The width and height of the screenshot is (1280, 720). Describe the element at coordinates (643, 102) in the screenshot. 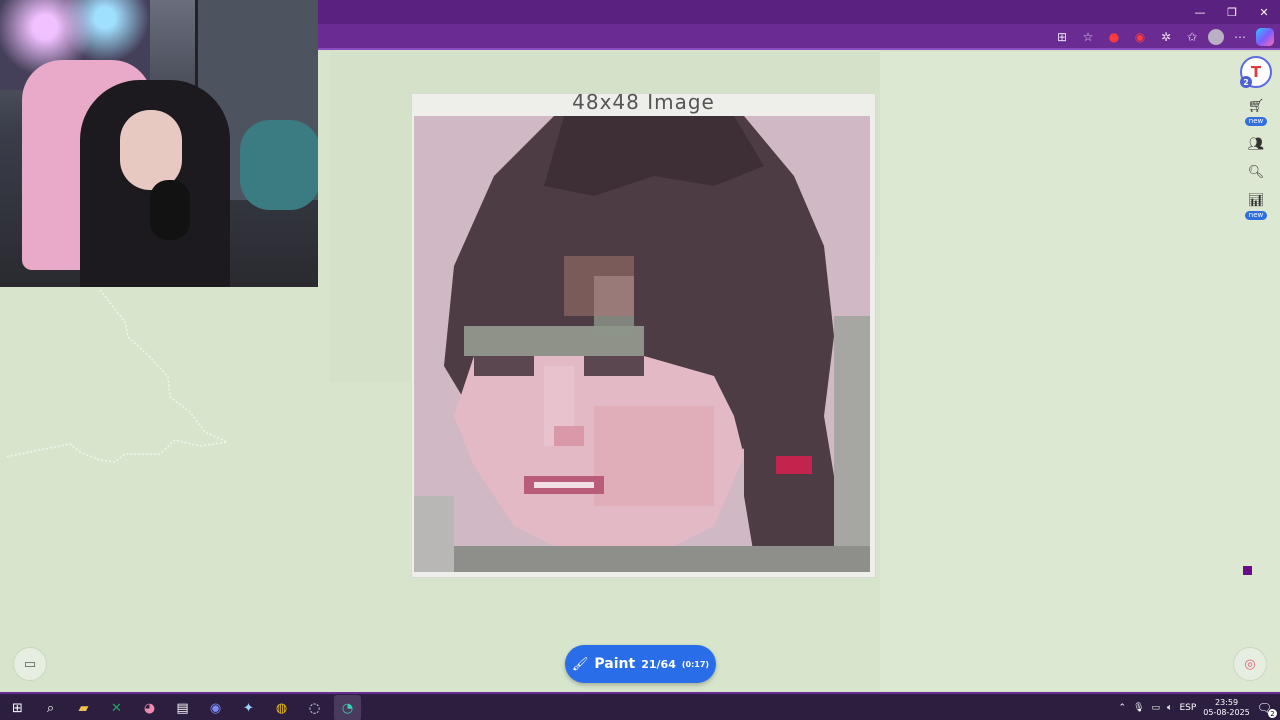

I see `template-title: 48x48 Image` at that location.